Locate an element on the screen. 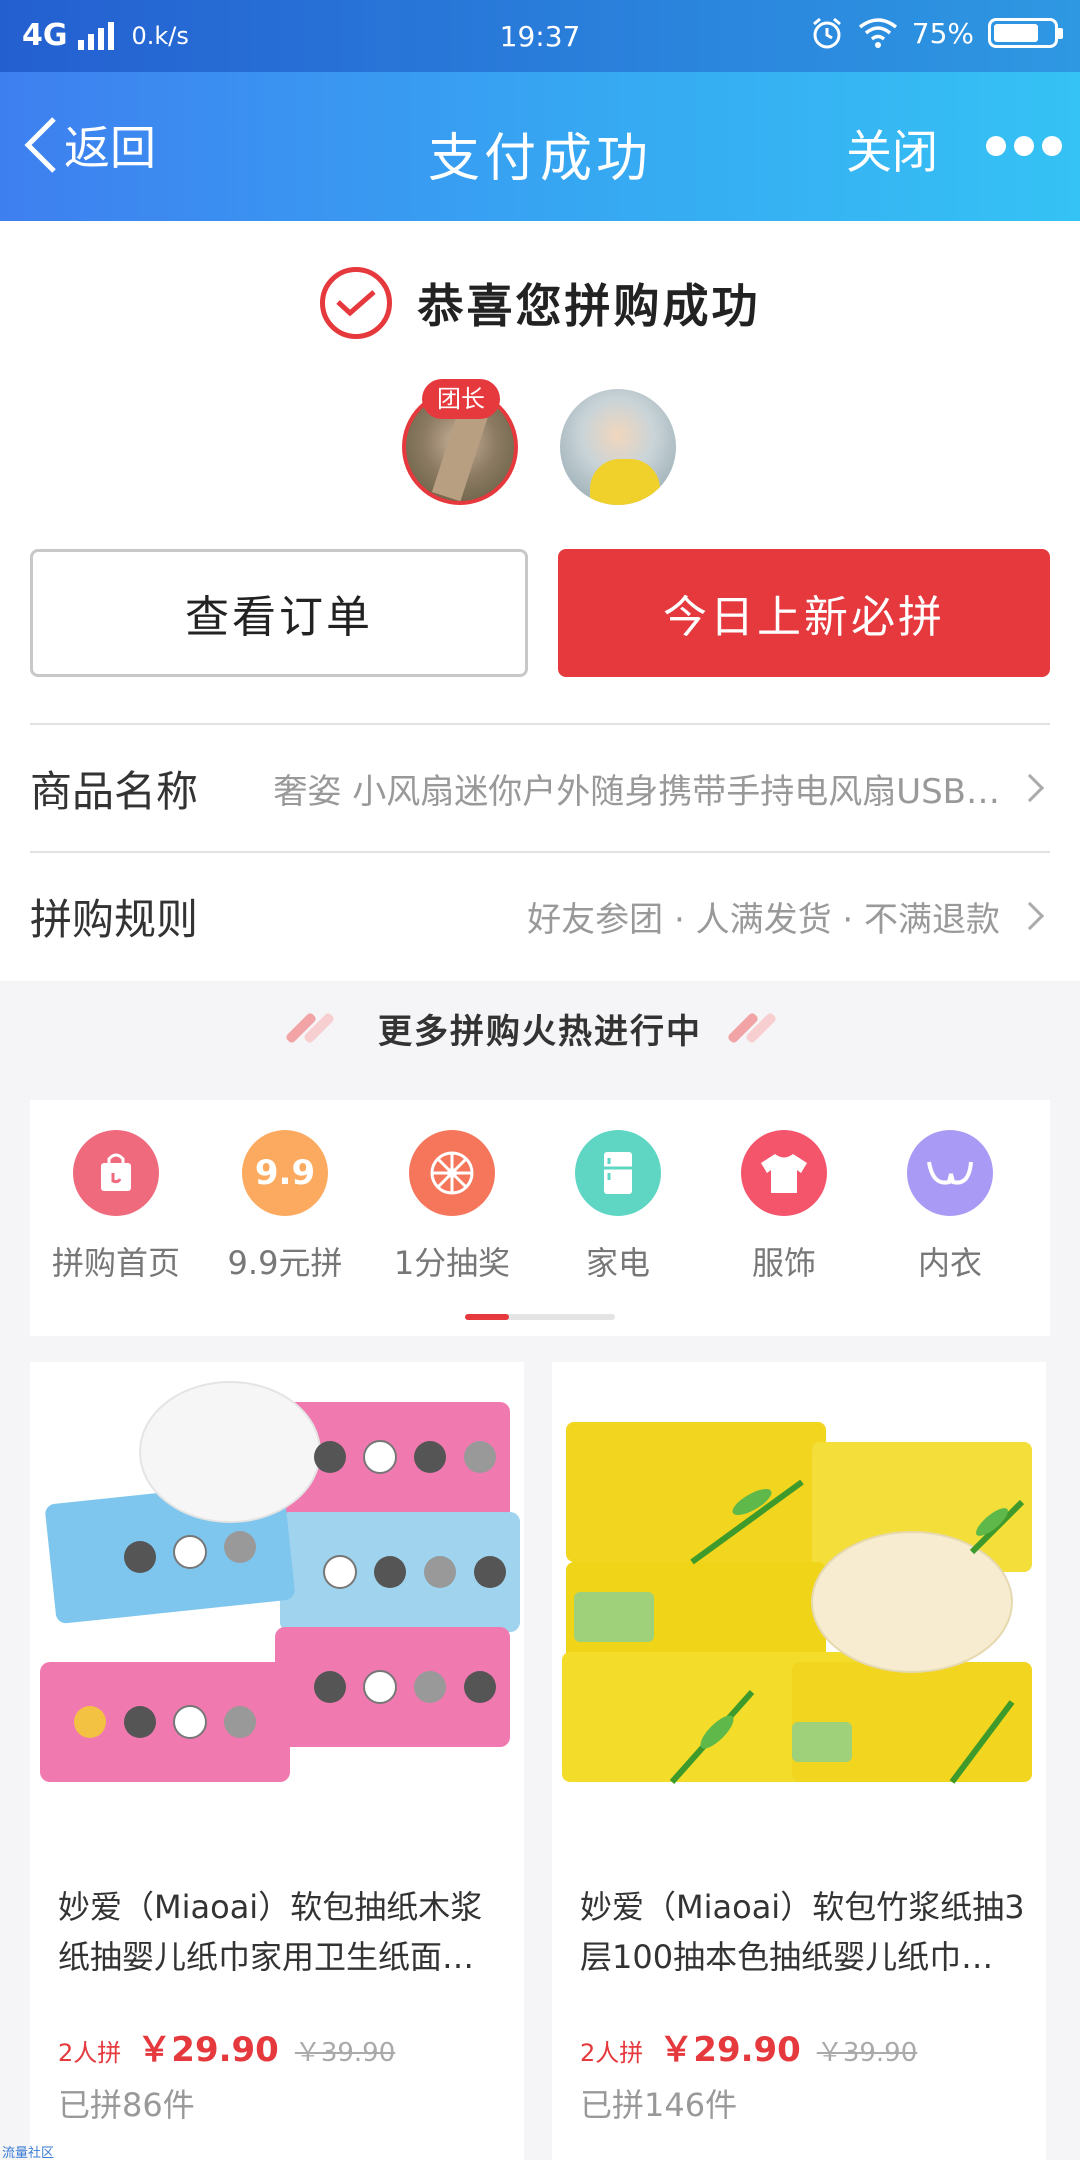  fridge-icon is located at coordinates (618, 1173).